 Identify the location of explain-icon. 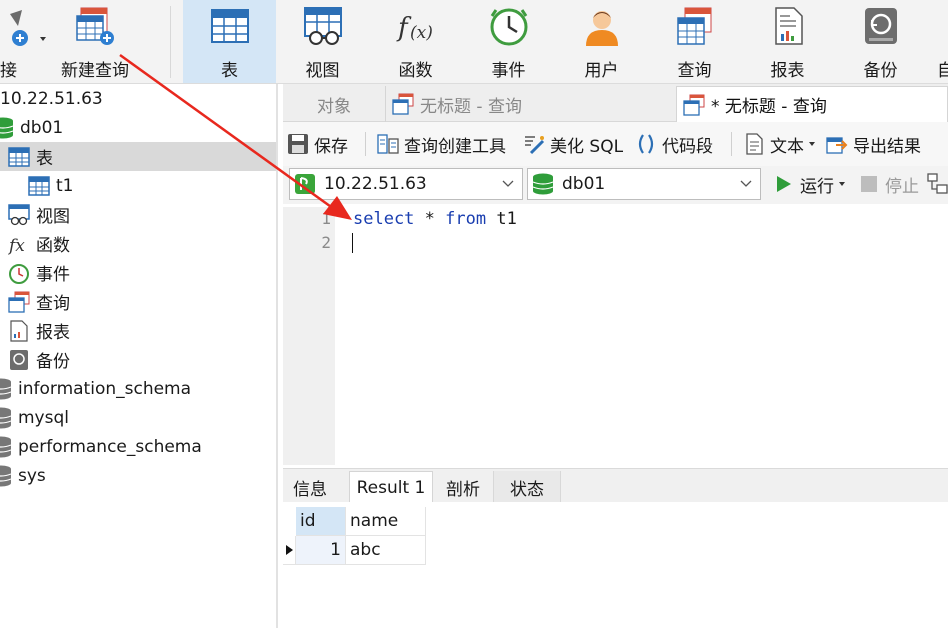
(937, 184).